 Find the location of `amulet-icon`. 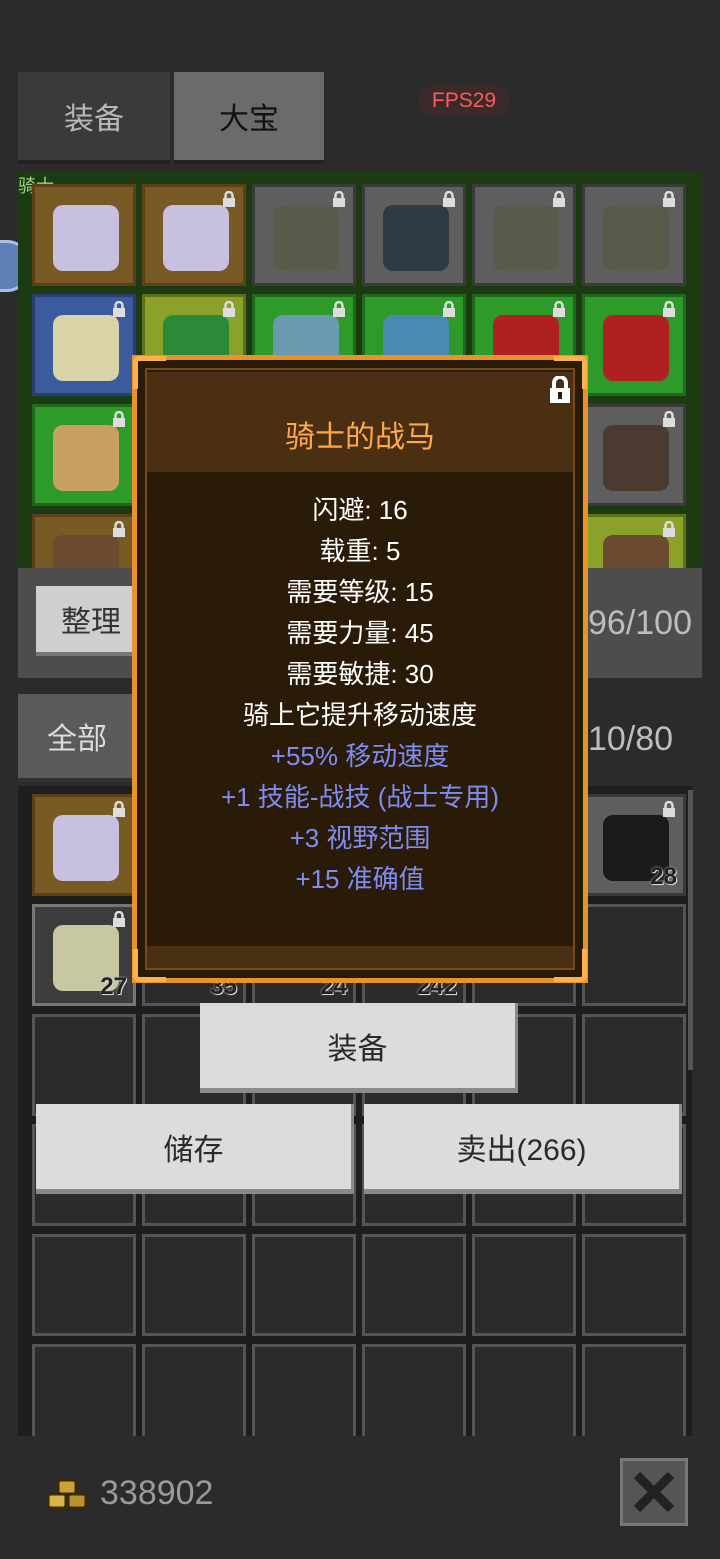

amulet-icon is located at coordinates (86, 348).